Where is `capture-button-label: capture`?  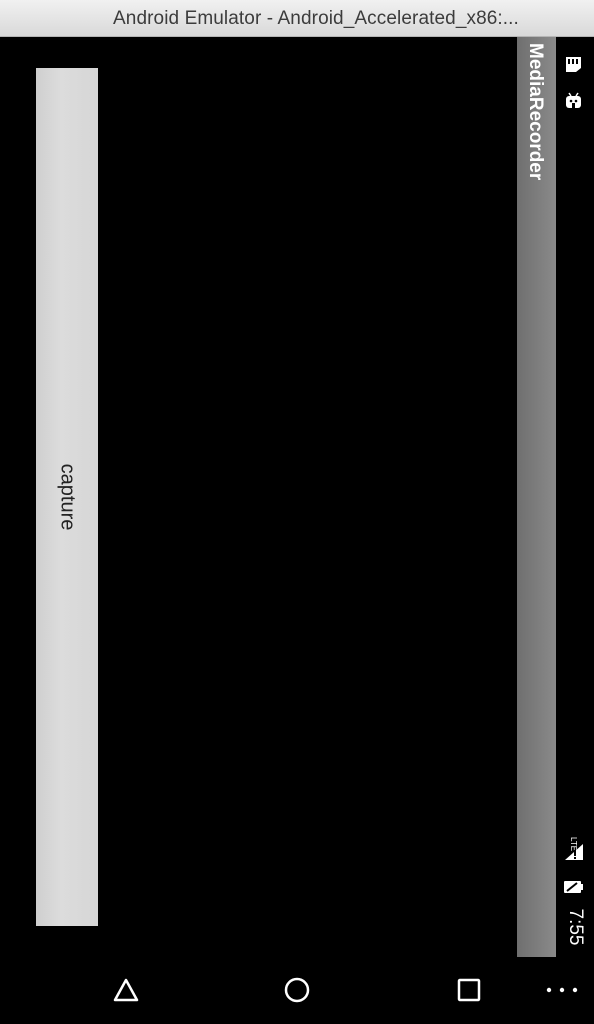 capture-button-label: capture is located at coordinates (67, 497).